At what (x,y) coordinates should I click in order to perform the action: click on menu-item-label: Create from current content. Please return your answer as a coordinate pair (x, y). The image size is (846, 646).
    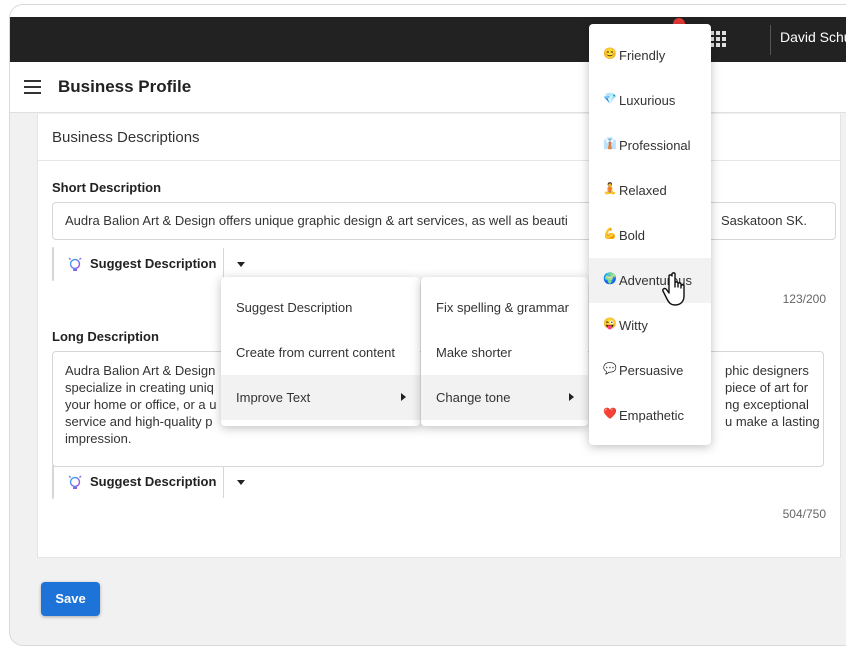
    Looking at the image, I should click on (315, 352).